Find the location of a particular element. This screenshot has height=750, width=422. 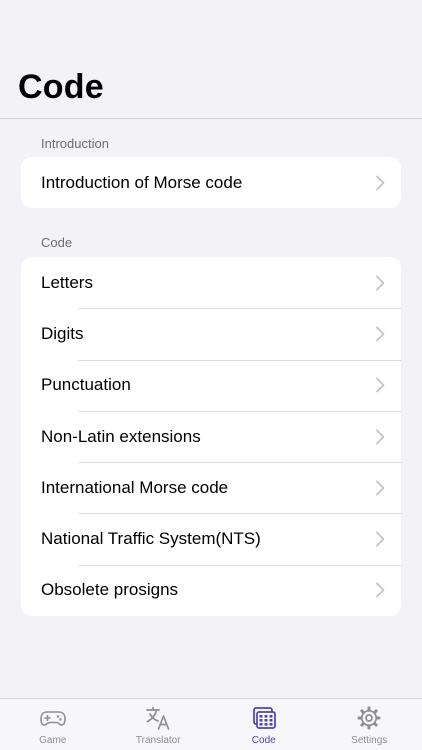

code-table-icon is located at coordinates (264, 718).